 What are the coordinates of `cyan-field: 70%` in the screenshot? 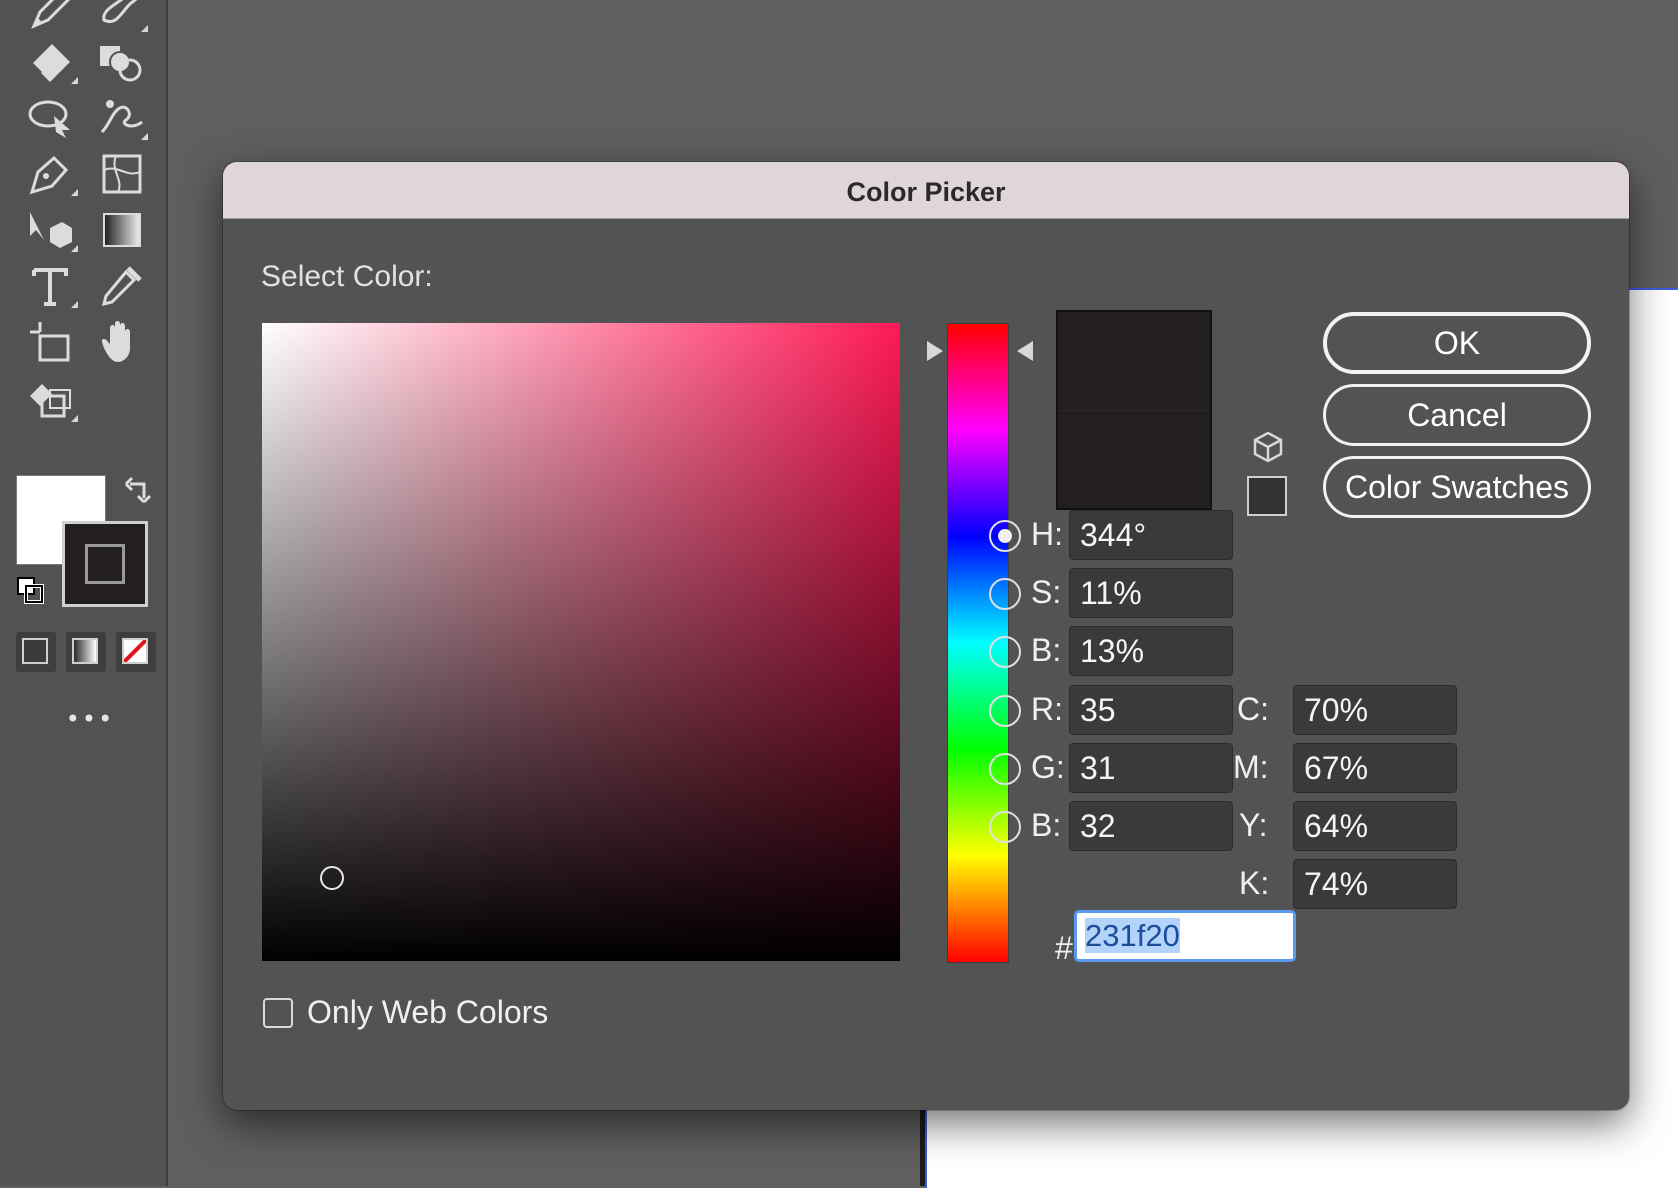 It's located at (1375, 710).